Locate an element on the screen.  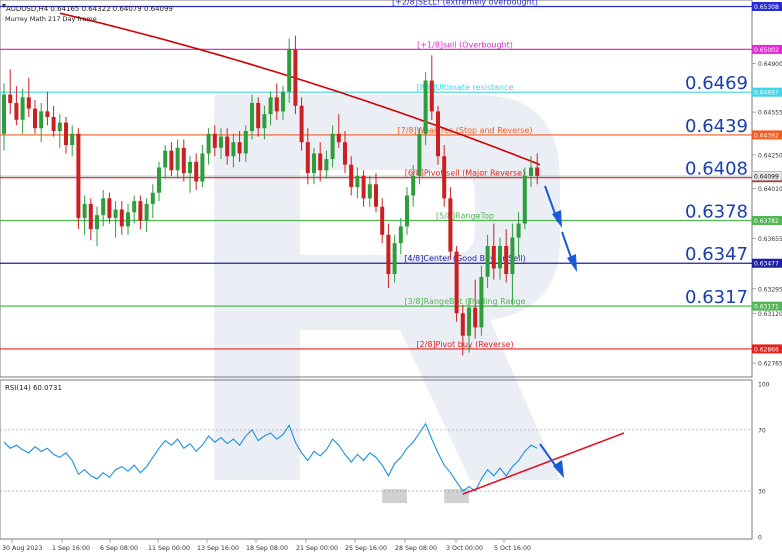
murrey-label: [2/8]Pivot buy (Reverse) is located at coordinates (464, 344).